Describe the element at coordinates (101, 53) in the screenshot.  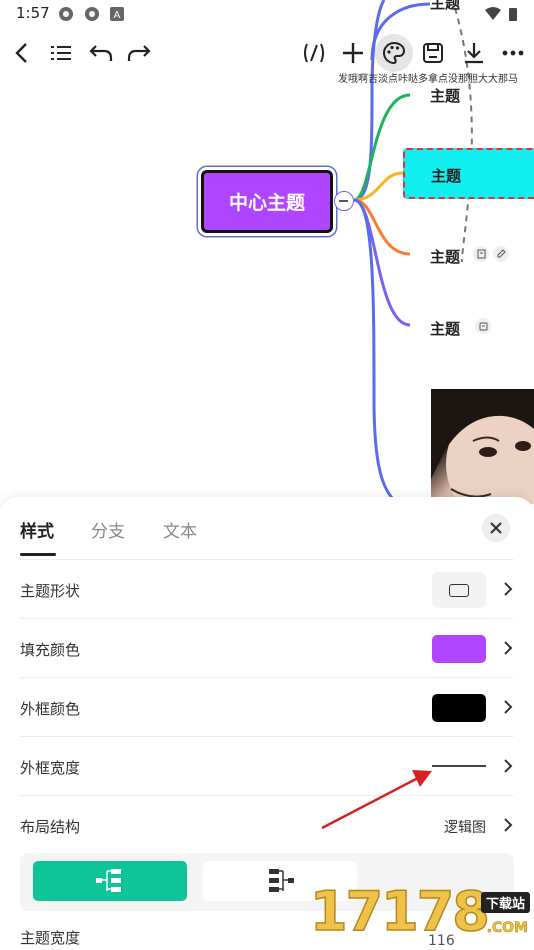
I see `undo-icon` at that location.